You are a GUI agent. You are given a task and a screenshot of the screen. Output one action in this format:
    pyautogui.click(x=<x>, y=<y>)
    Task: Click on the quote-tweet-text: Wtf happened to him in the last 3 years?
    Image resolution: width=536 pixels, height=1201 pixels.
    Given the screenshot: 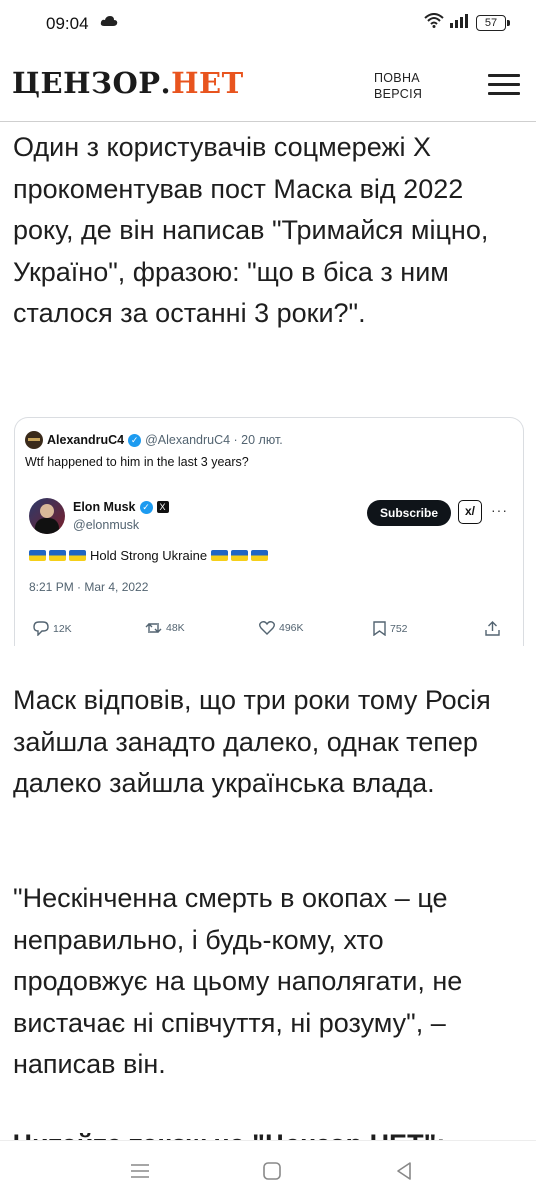 What is the action you would take?
    pyautogui.click(x=137, y=462)
    